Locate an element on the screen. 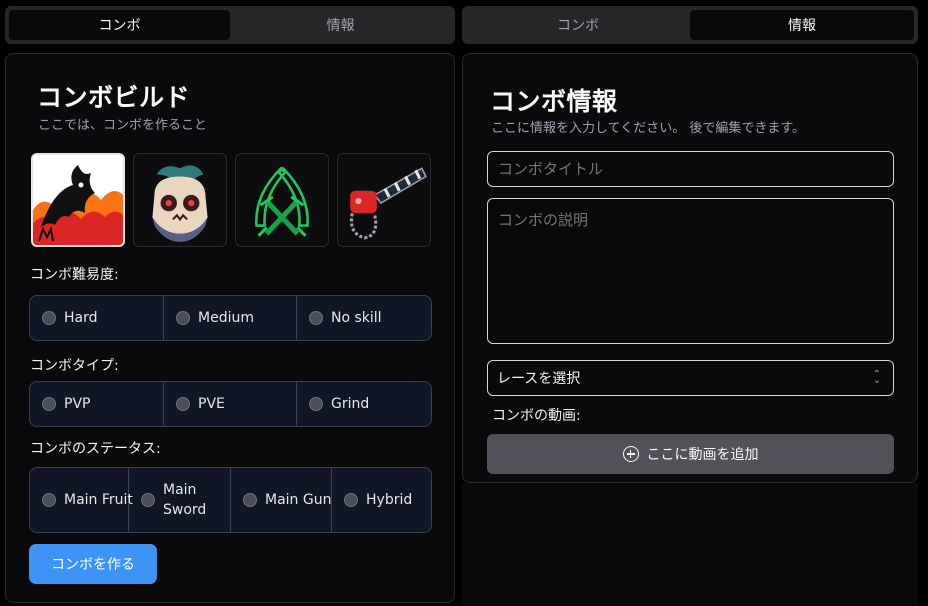 The height and width of the screenshot is (606, 928). chevron-up-down-icon: ⌃ ⌄ is located at coordinates (876, 377).